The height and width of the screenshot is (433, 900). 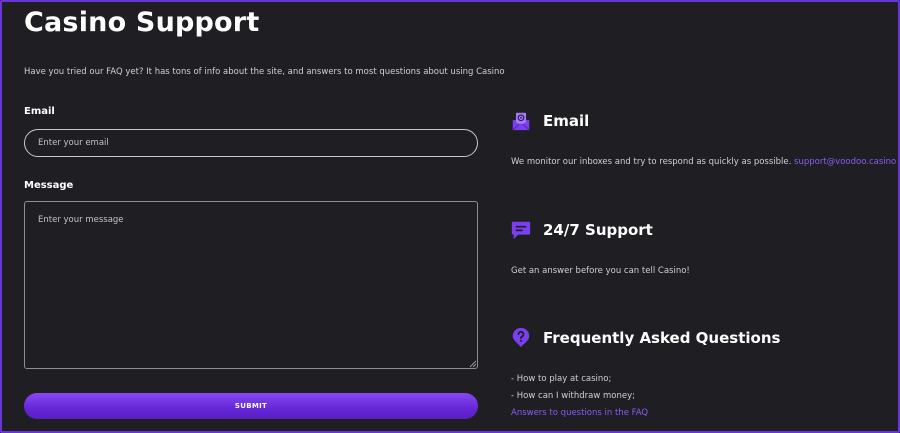 What do you see at coordinates (251, 143) in the screenshot?
I see `email-field` at bounding box center [251, 143].